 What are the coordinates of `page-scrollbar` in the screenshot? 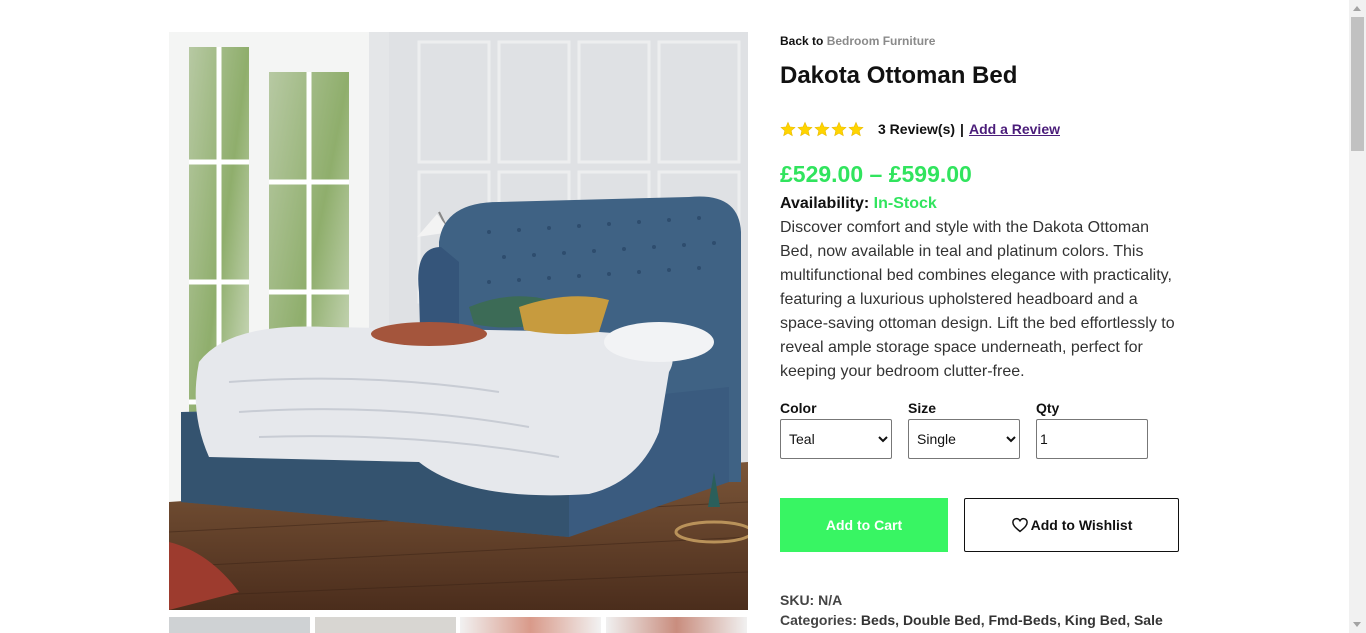 It's located at (1357, 316).